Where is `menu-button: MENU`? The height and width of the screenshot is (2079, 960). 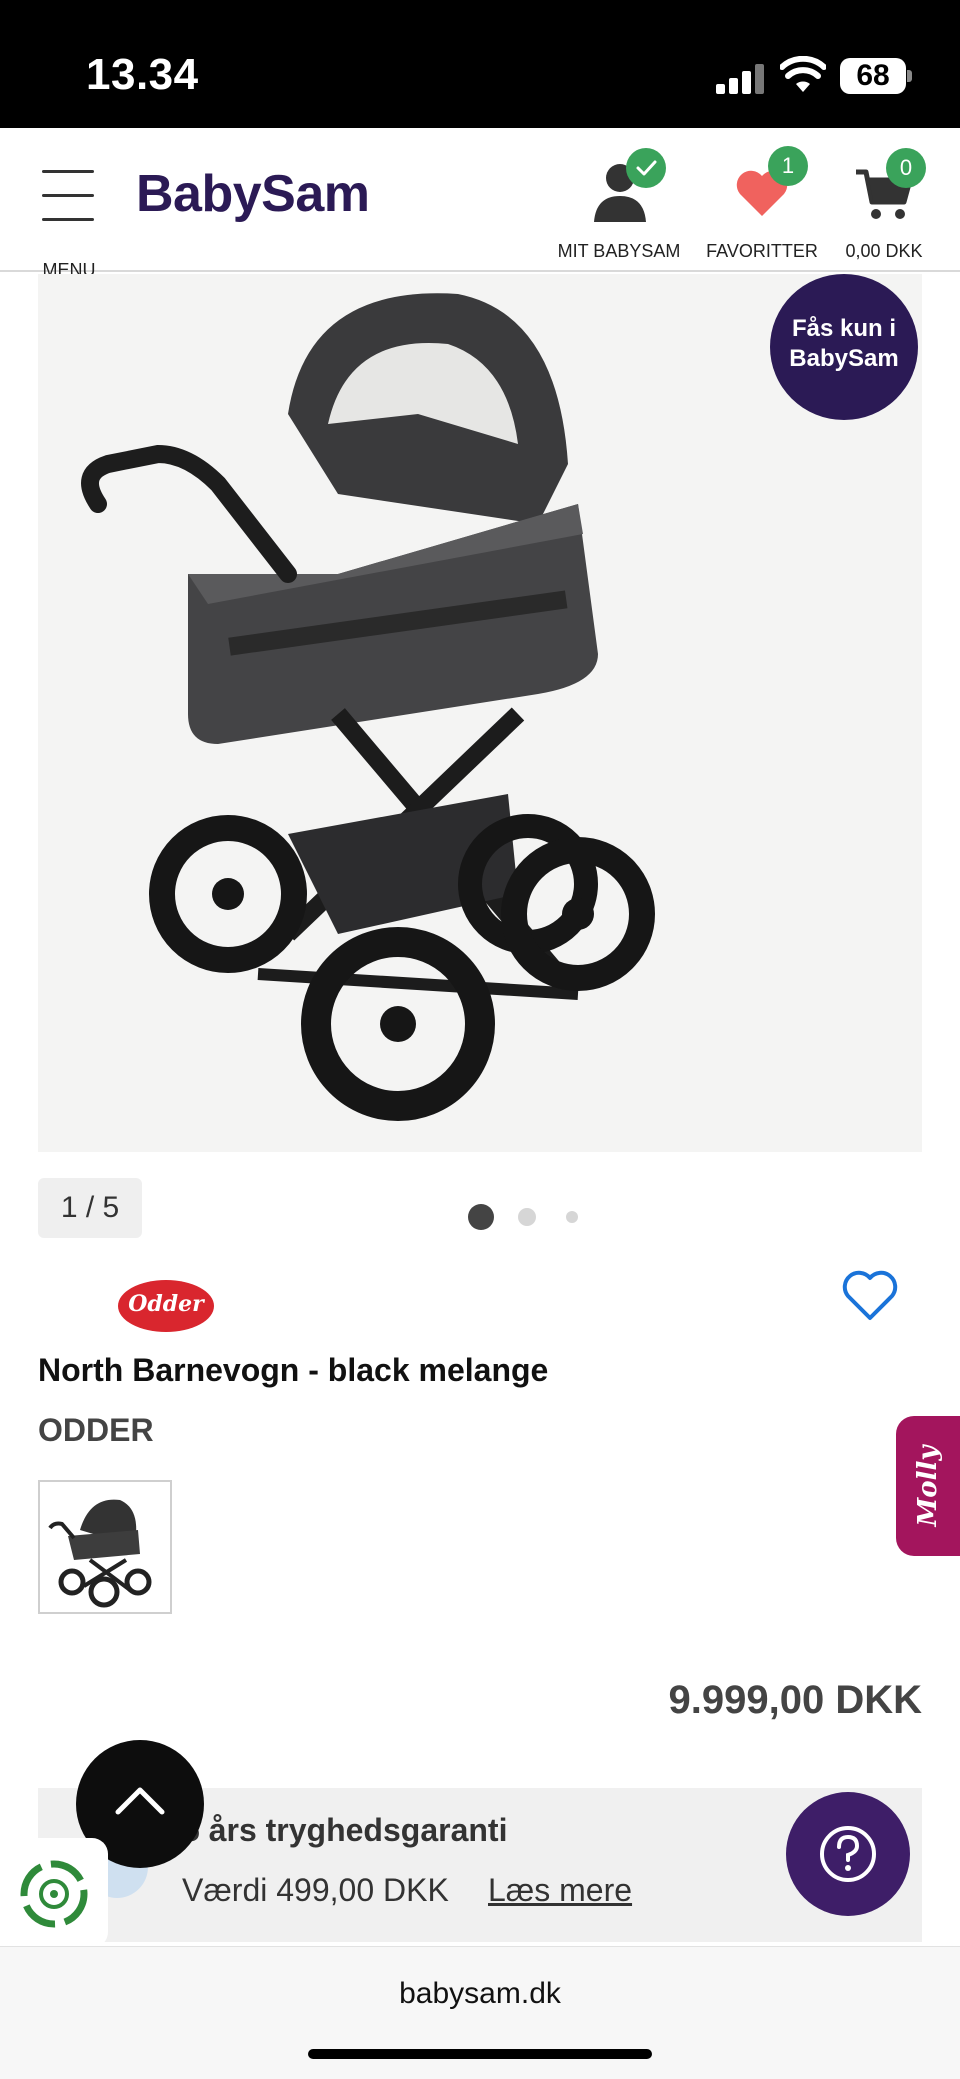
menu-button: MENU is located at coordinates (69, 221).